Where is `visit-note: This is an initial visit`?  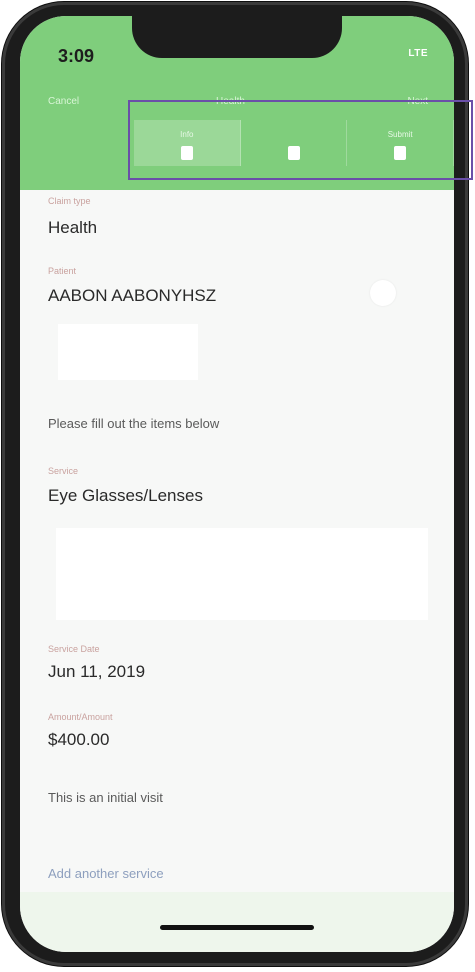
visit-note: This is an initial visit is located at coordinates (105, 797).